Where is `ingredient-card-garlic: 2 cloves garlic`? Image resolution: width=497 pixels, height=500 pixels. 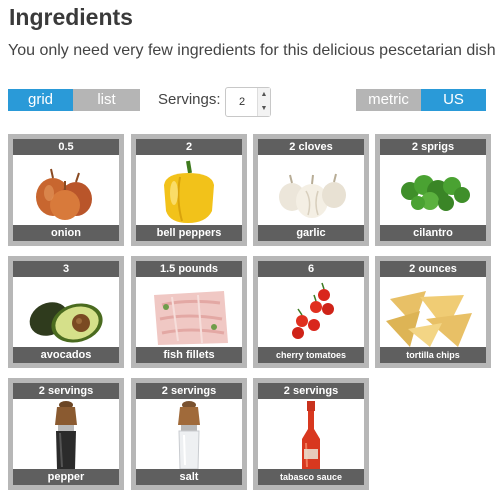
ingredient-card-garlic: 2 cloves garlic is located at coordinates (311, 190).